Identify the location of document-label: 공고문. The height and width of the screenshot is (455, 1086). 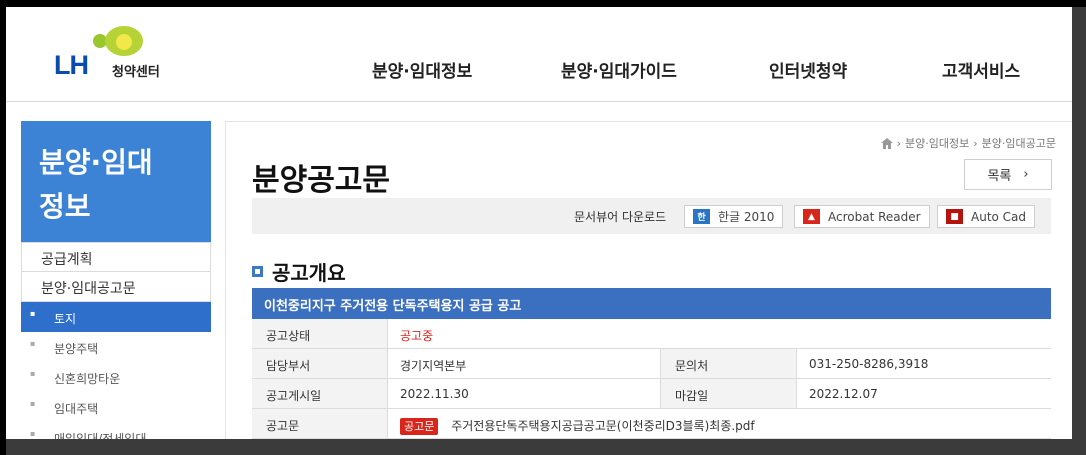
(320, 423).